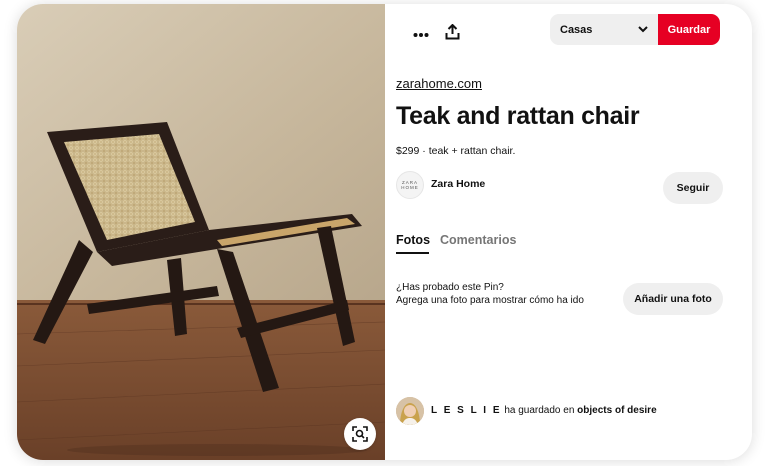  I want to click on share-upload-icon, so click(452, 34).